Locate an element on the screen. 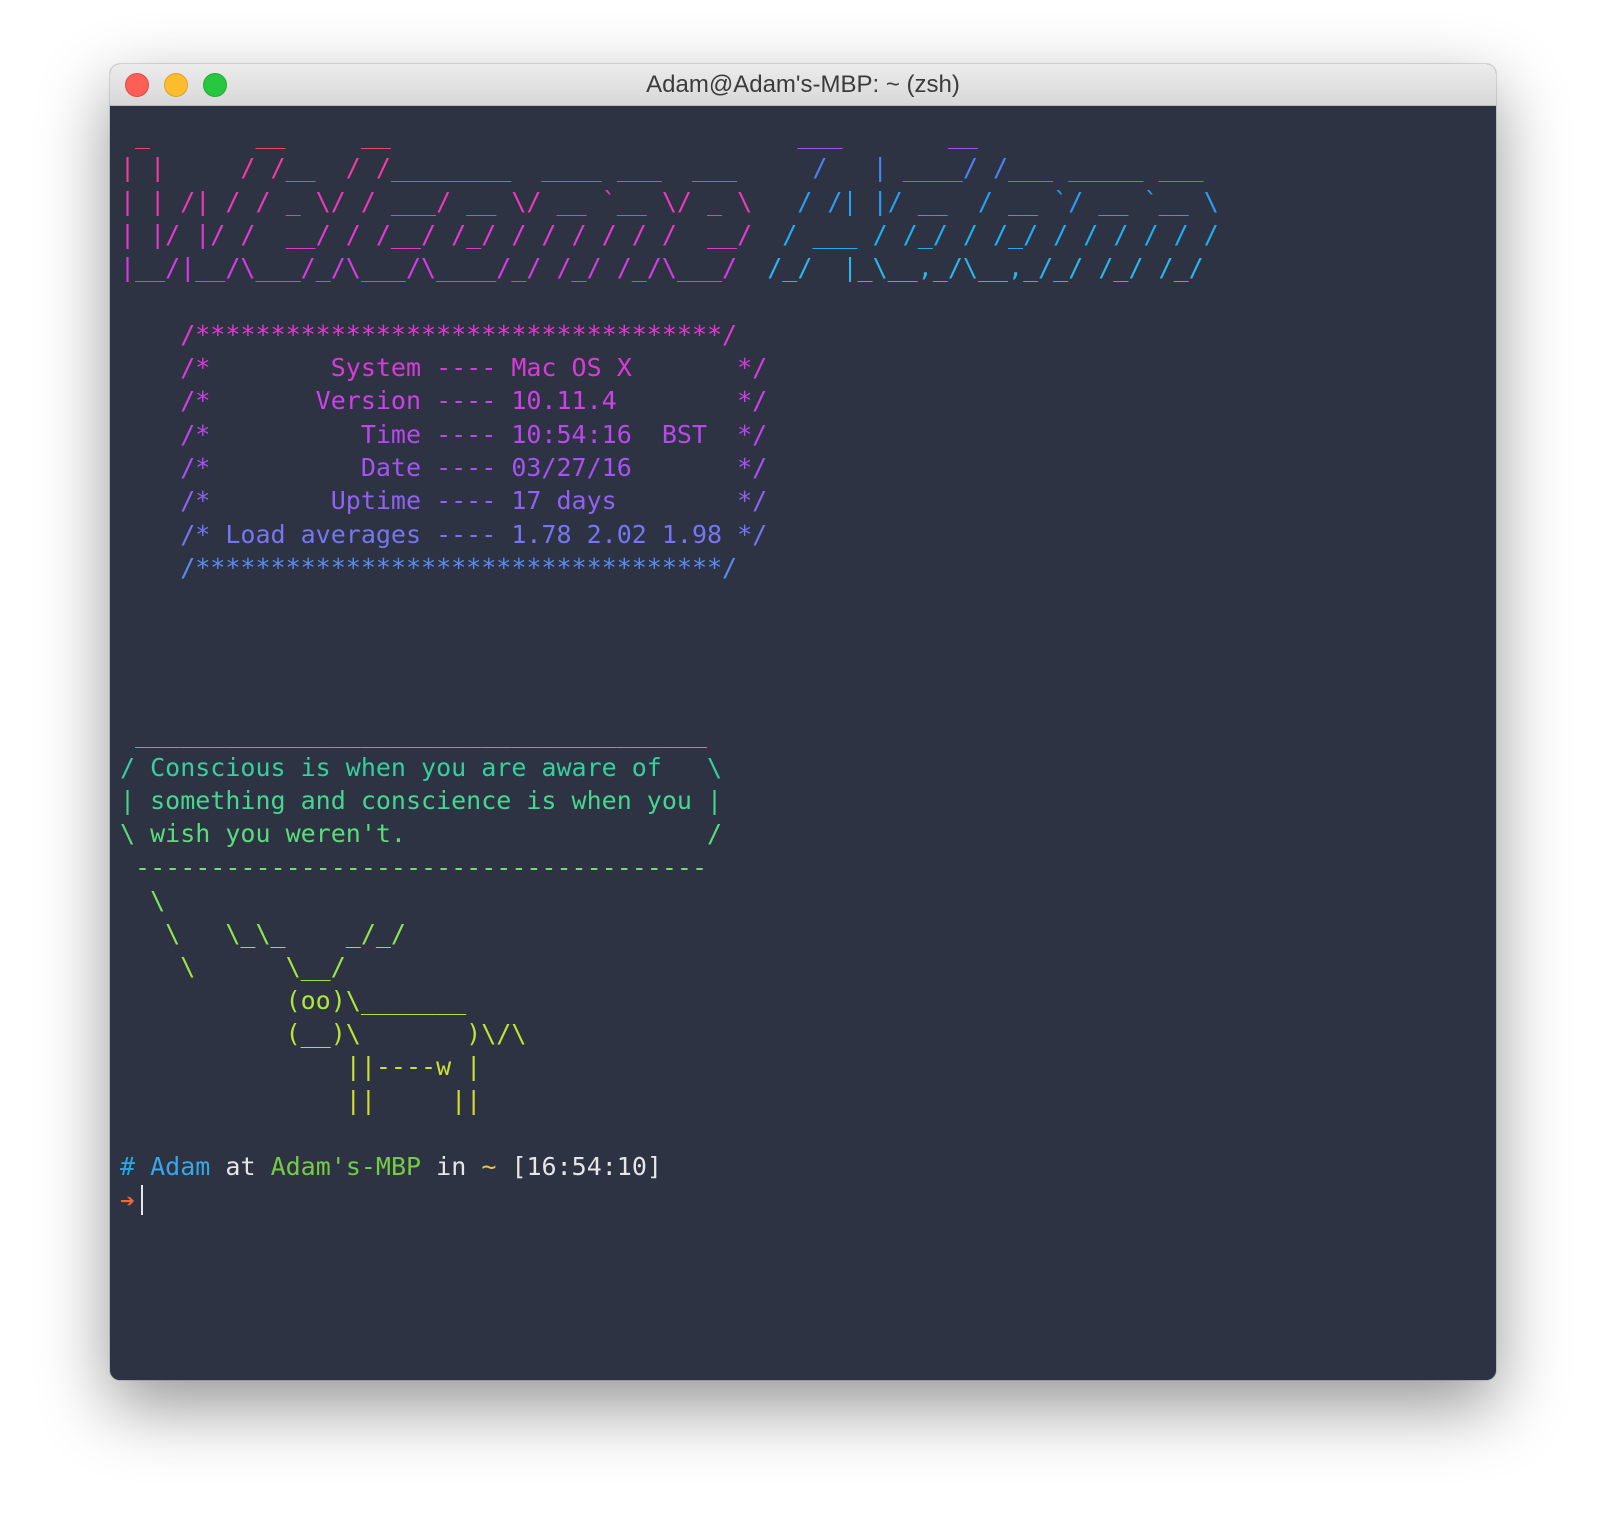 The width and height of the screenshot is (1600, 1533). prompt-at: at is located at coordinates (240, 1167).